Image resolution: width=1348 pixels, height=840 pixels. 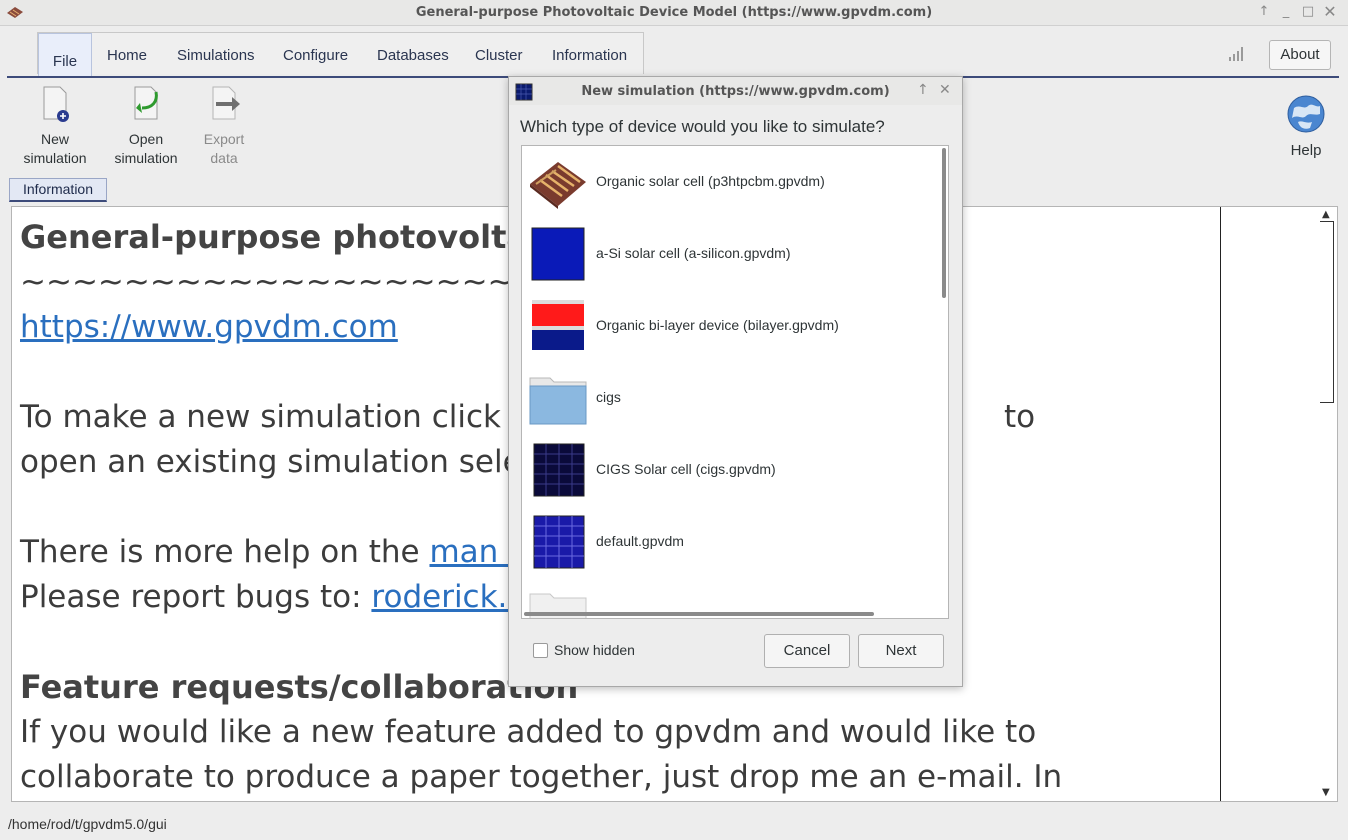 What do you see at coordinates (901, 651) in the screenshot?
I see `next-button: Next` at bounding box center [901, 651].